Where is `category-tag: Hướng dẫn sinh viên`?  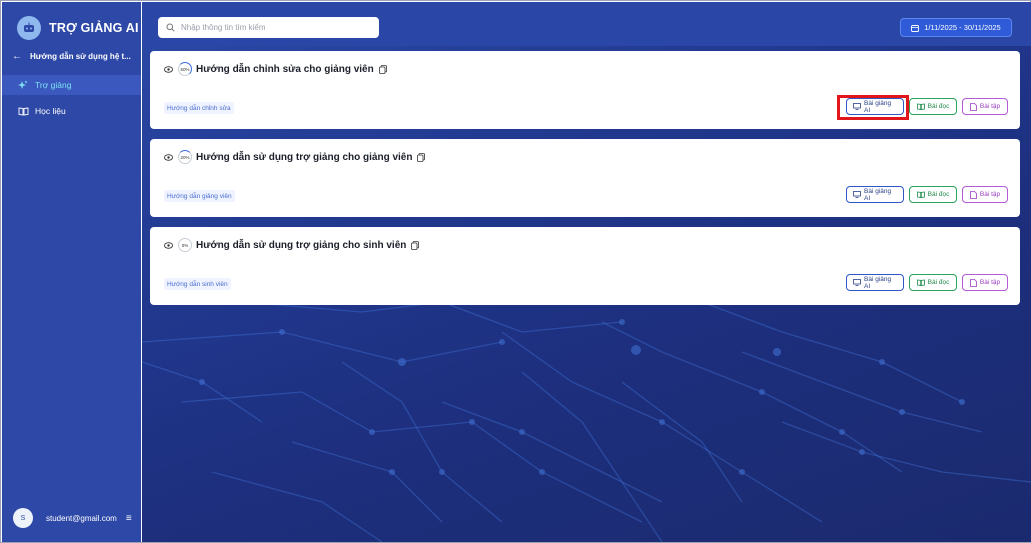
category-tag: Hướng dẫn sinh viên is located at coordinates (197, 284).